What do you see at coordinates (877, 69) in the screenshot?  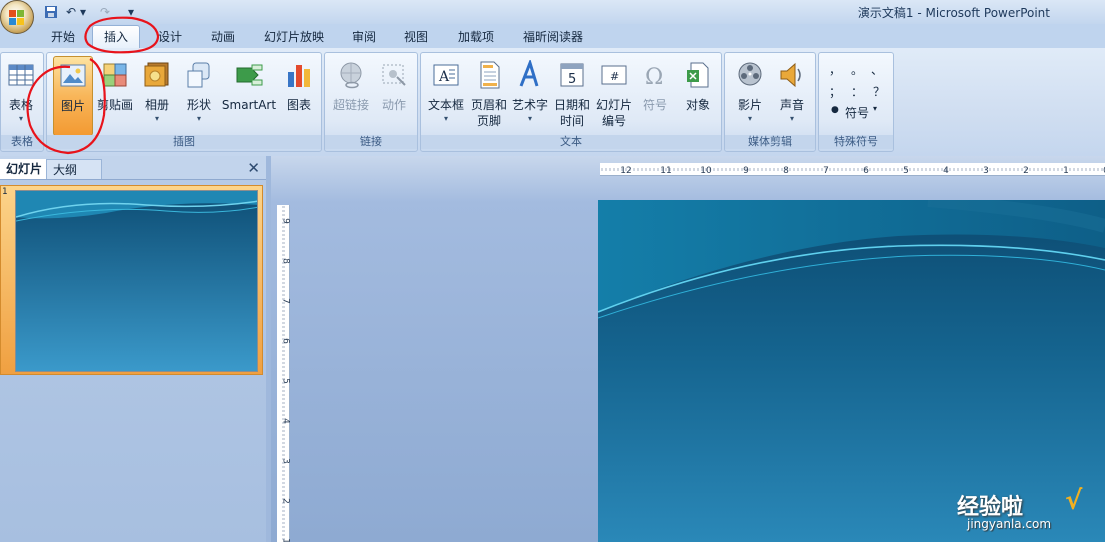 I see `symbol-enumeration-comma: 、` at bounding box center [877, 69].